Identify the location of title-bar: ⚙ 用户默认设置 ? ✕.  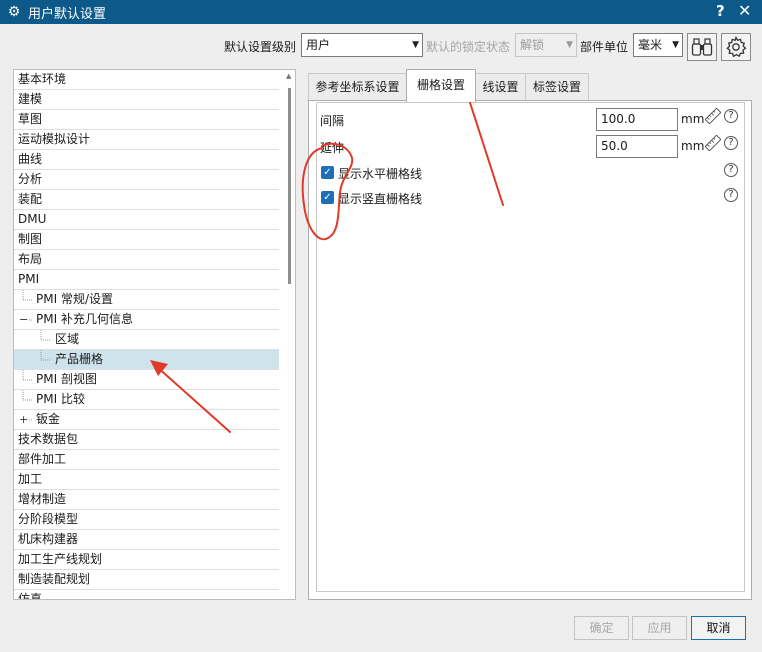
(381, 12).